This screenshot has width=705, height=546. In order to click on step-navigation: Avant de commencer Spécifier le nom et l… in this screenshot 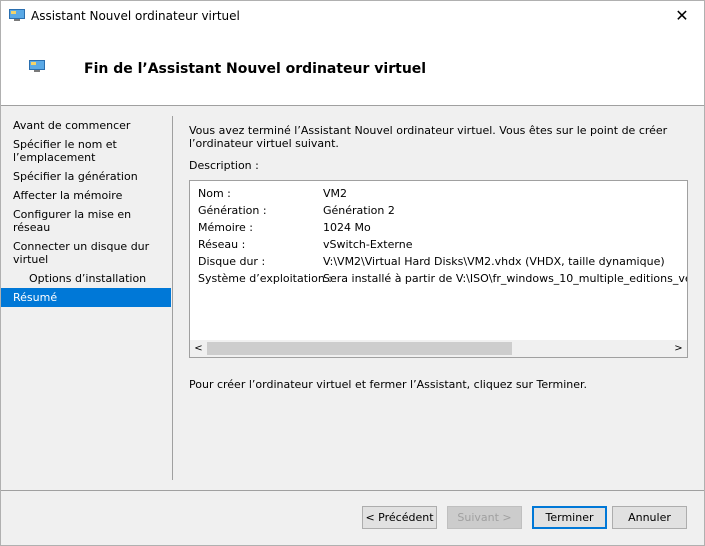, I will do `click(86, 211)`.